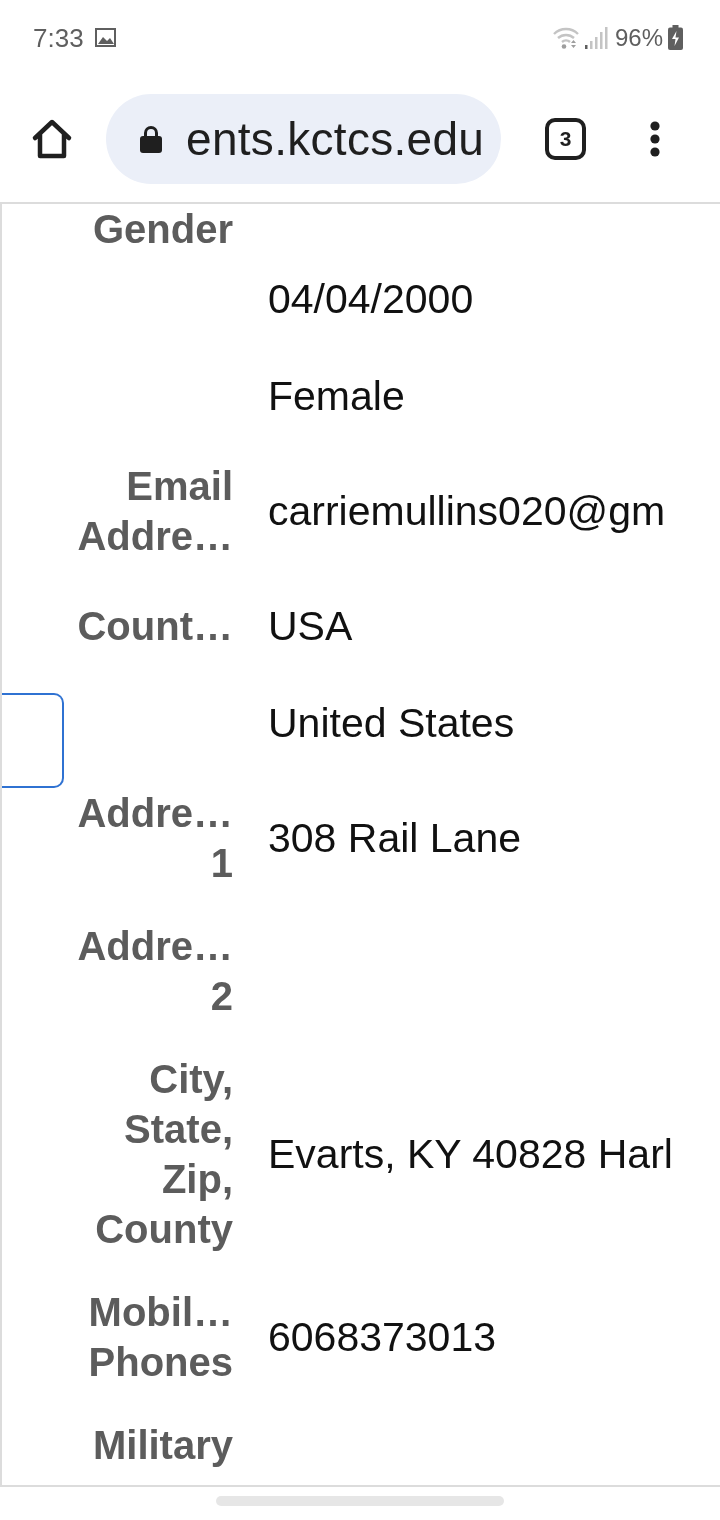 The width and height of the screenshot is (720, 1520). What do you see at coordinates (675, 37) in the screenshot?
I see `battery-icon` at bounding box center [675, 37].